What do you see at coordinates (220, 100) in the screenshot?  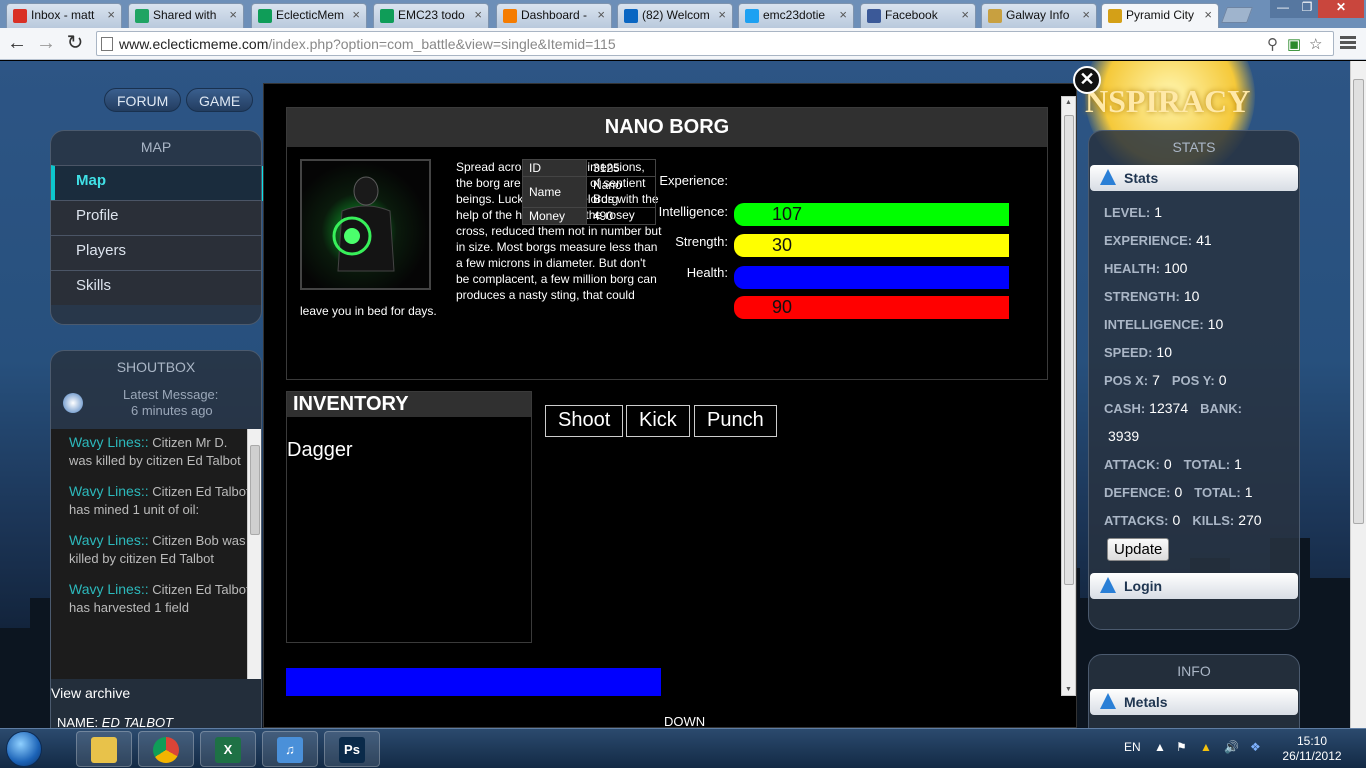 I see `game-button: GAME` at bounding box center [220, 100].